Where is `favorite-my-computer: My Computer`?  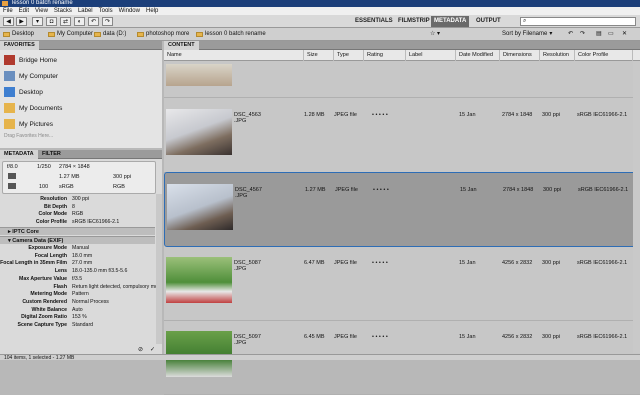
favorite-my-computer: My Computer is located at coordinates (31, 76).